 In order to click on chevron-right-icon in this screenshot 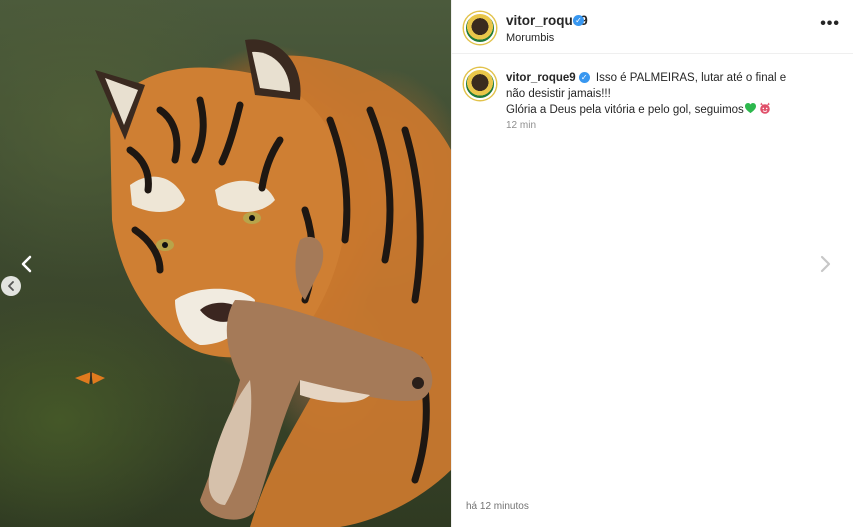, I will do `click(825, 264)`.